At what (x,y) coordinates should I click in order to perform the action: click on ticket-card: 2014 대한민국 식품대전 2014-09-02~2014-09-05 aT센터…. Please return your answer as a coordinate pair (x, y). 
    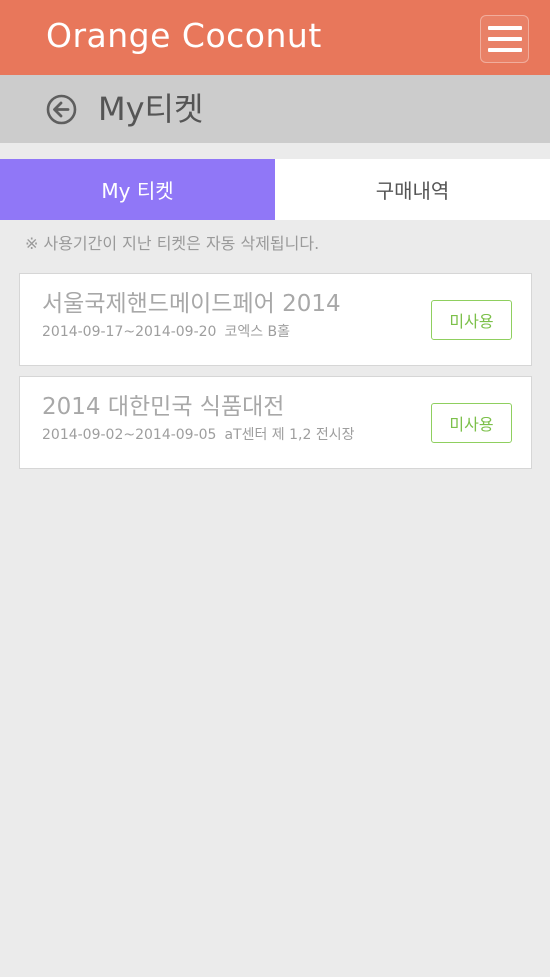
    Looking at the image, I should click on (275, 422).